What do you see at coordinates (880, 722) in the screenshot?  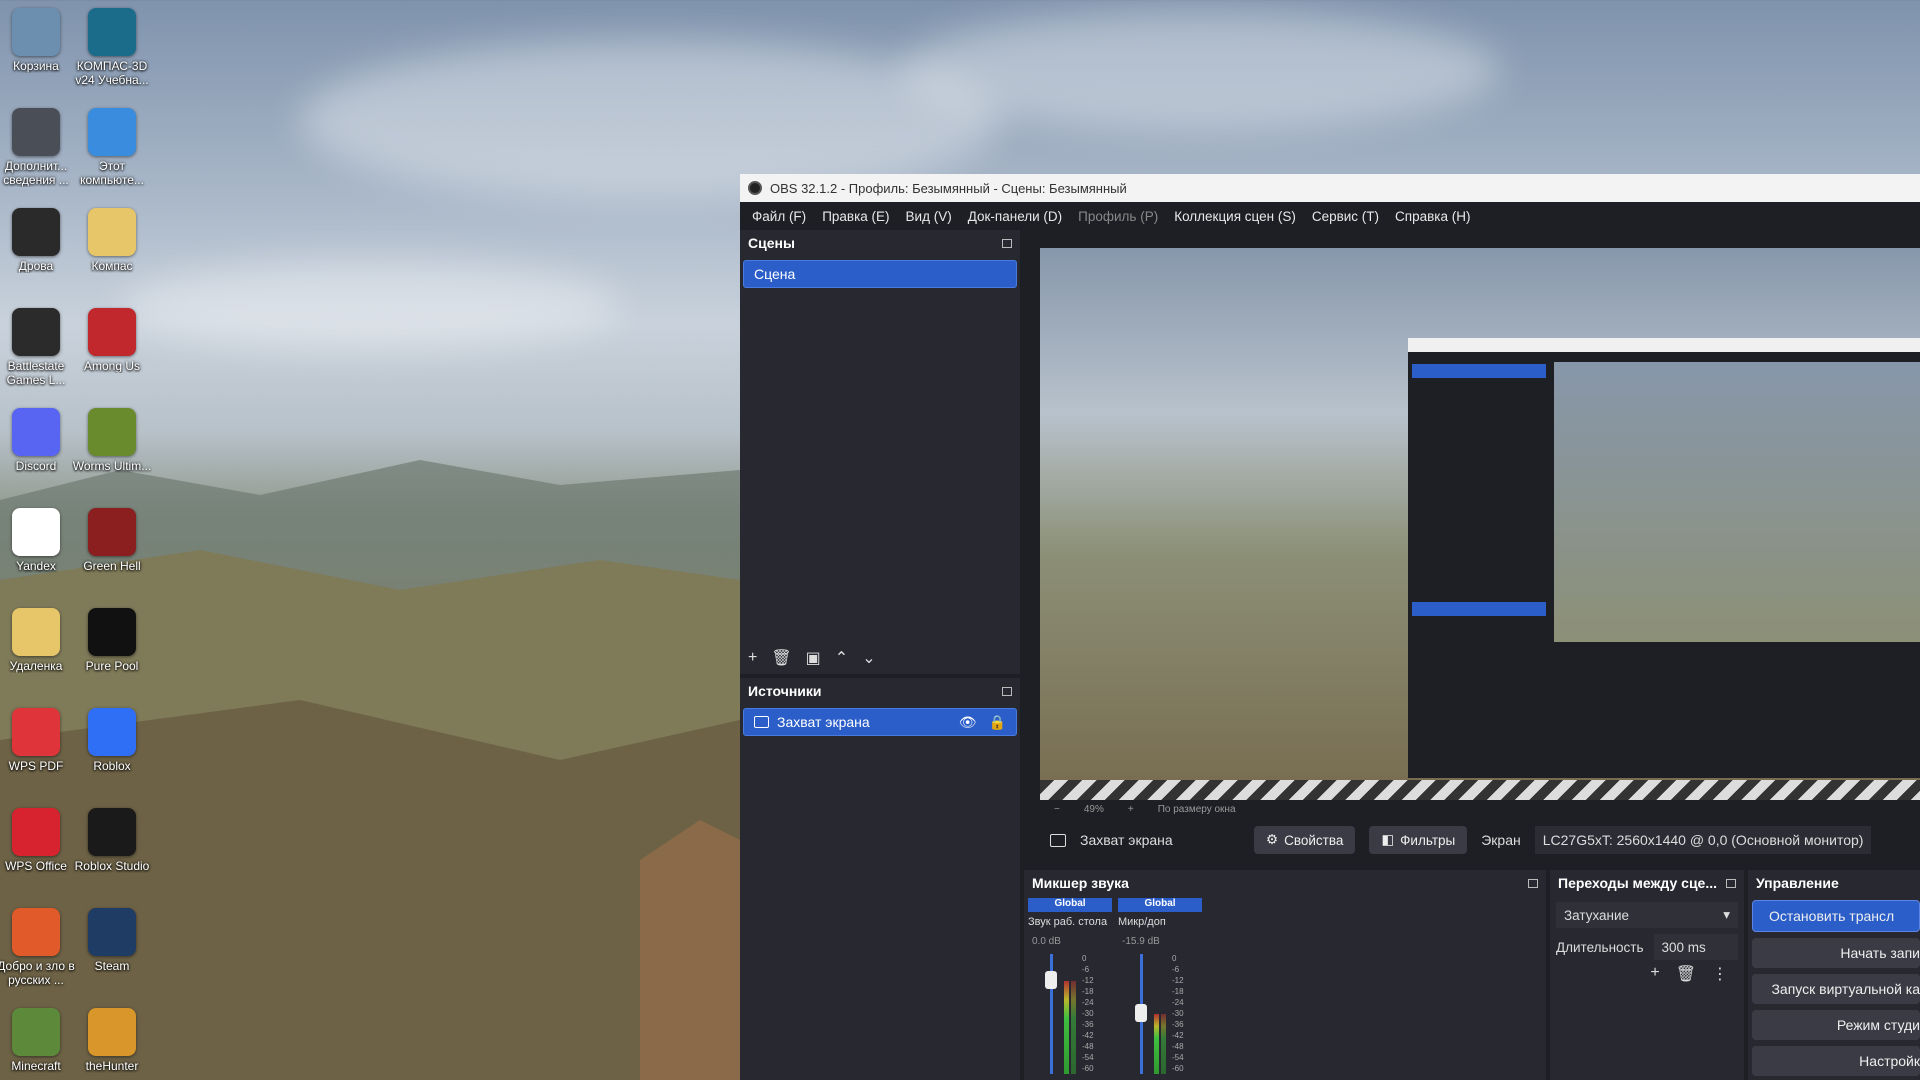 I see `source-item: Захват экрана 👁 🔒` at bounding box center [880, 722].